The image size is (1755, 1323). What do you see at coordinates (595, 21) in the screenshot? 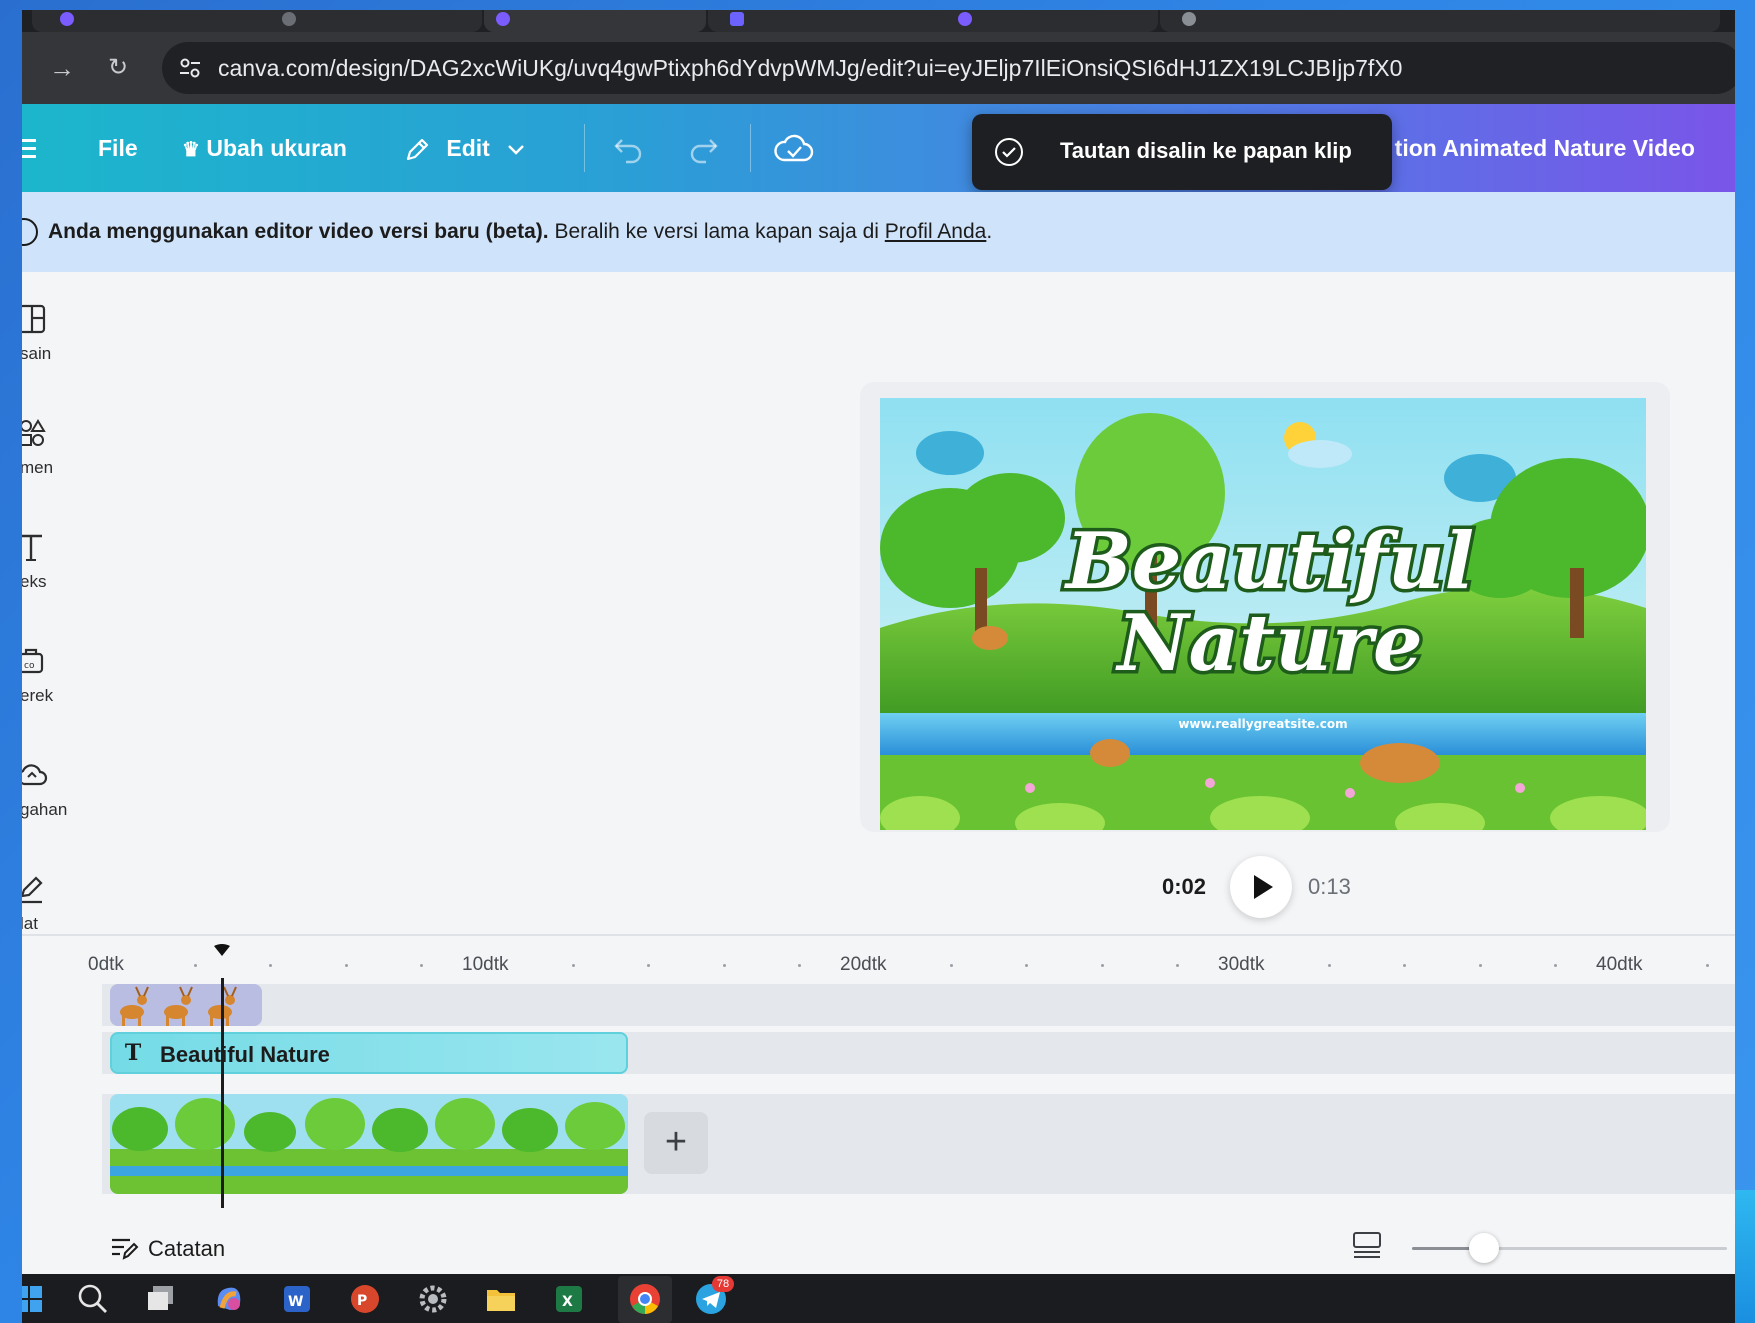
I see `browser-tab-active` at bounding box center [595, 21].